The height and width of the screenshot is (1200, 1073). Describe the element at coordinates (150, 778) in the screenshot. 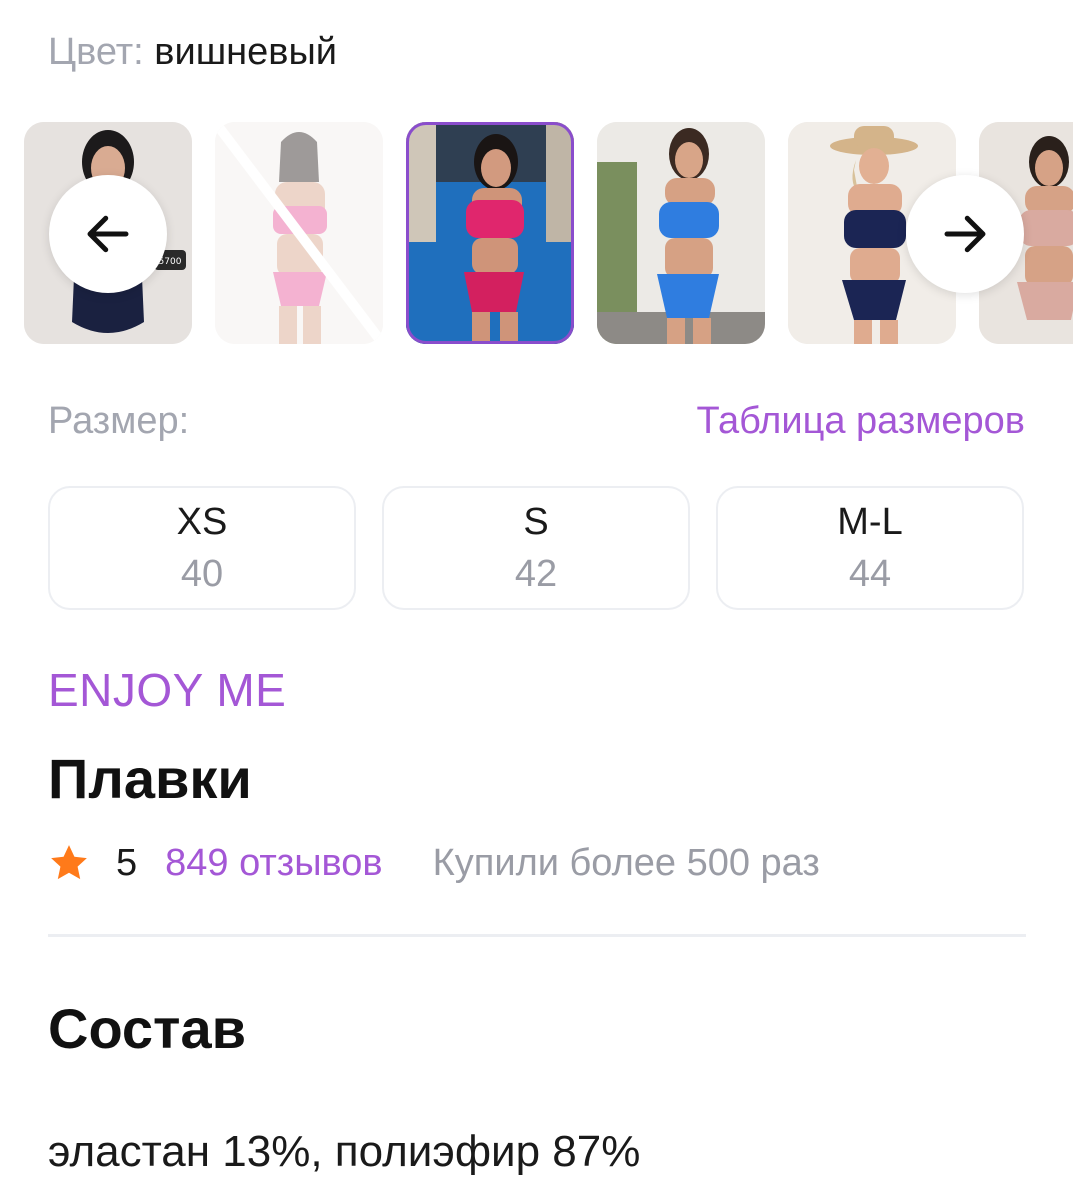

I see `product-title: Плавки` at that location.